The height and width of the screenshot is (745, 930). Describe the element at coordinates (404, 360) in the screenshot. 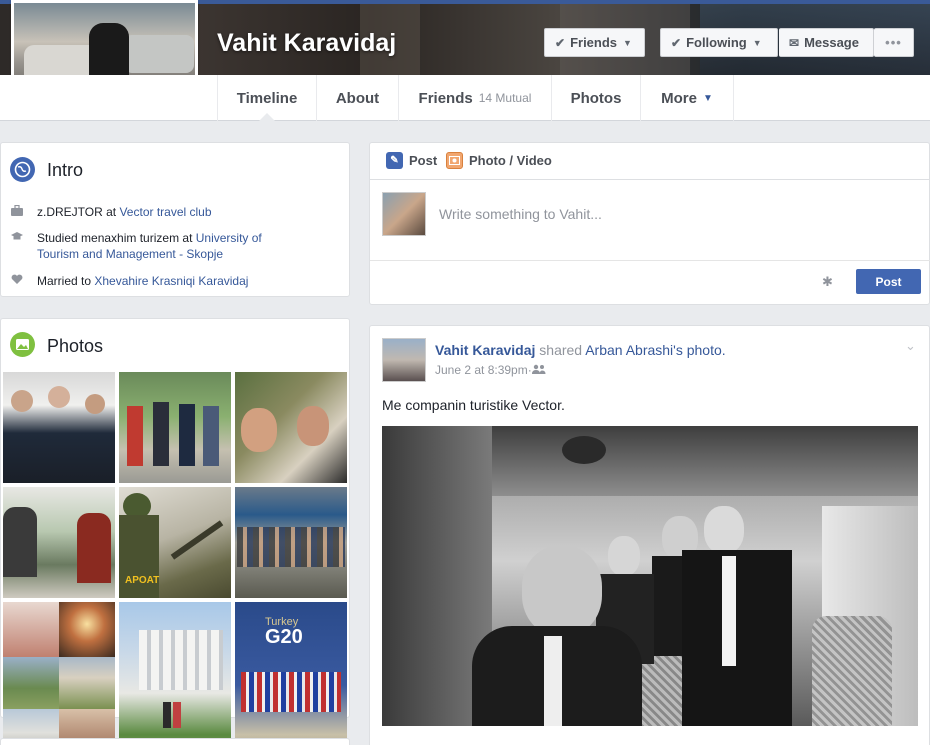

I see `author-avatar` at that location.